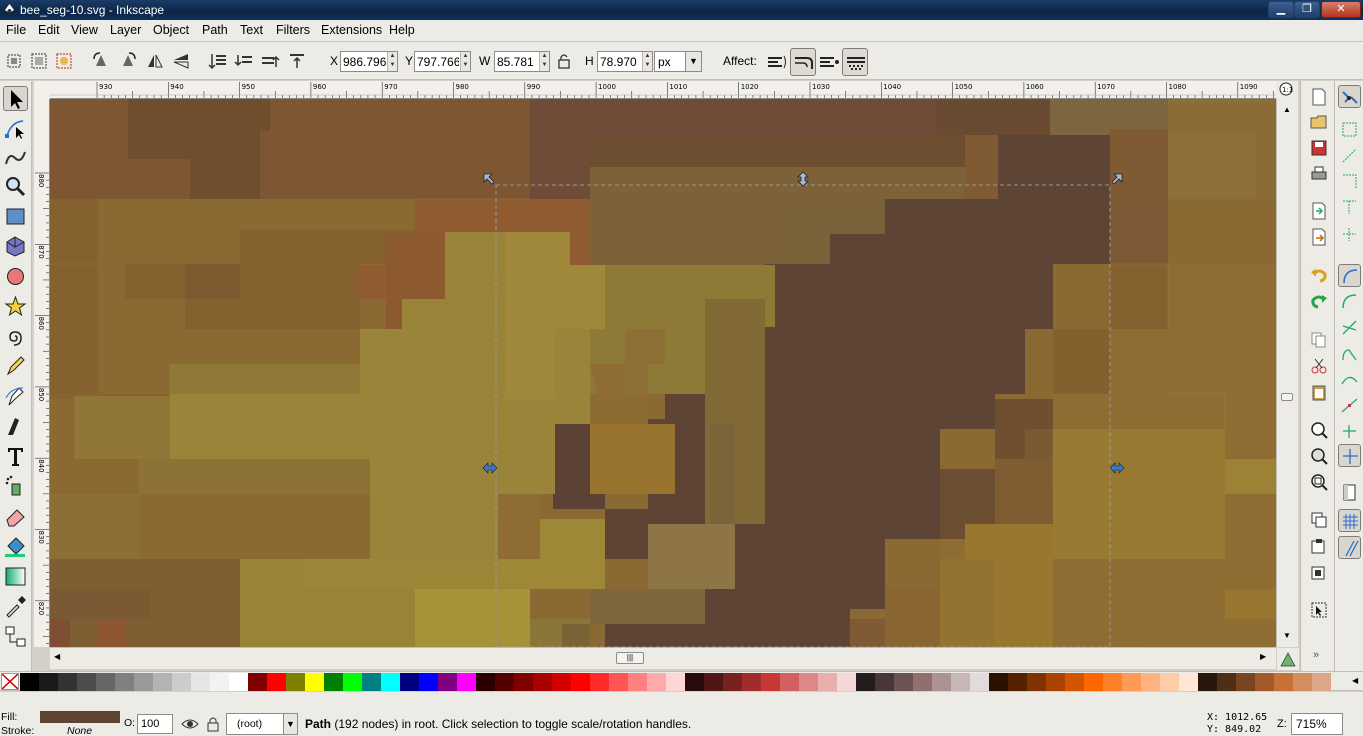 This screenshot has width=1363, height=736. What do you see at coordinates (363, 61) in the screenshot?
I see `x-input` at bounding box center [363, 61].